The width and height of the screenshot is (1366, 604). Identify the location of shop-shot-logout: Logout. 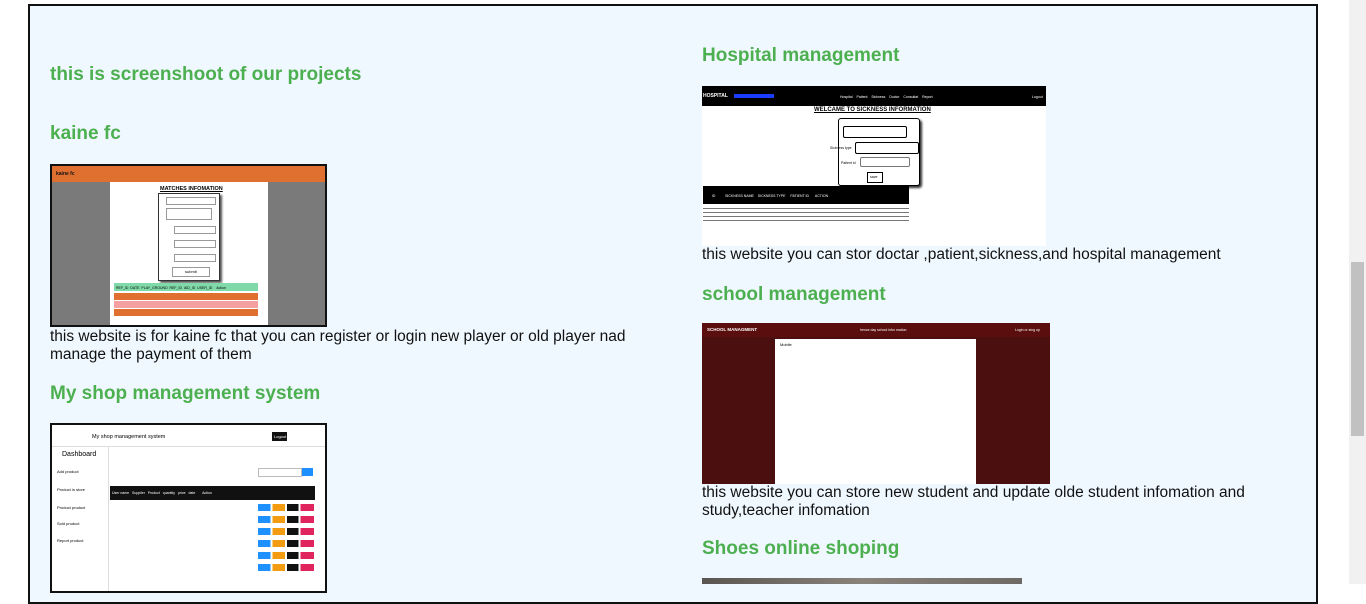
(280, 436).